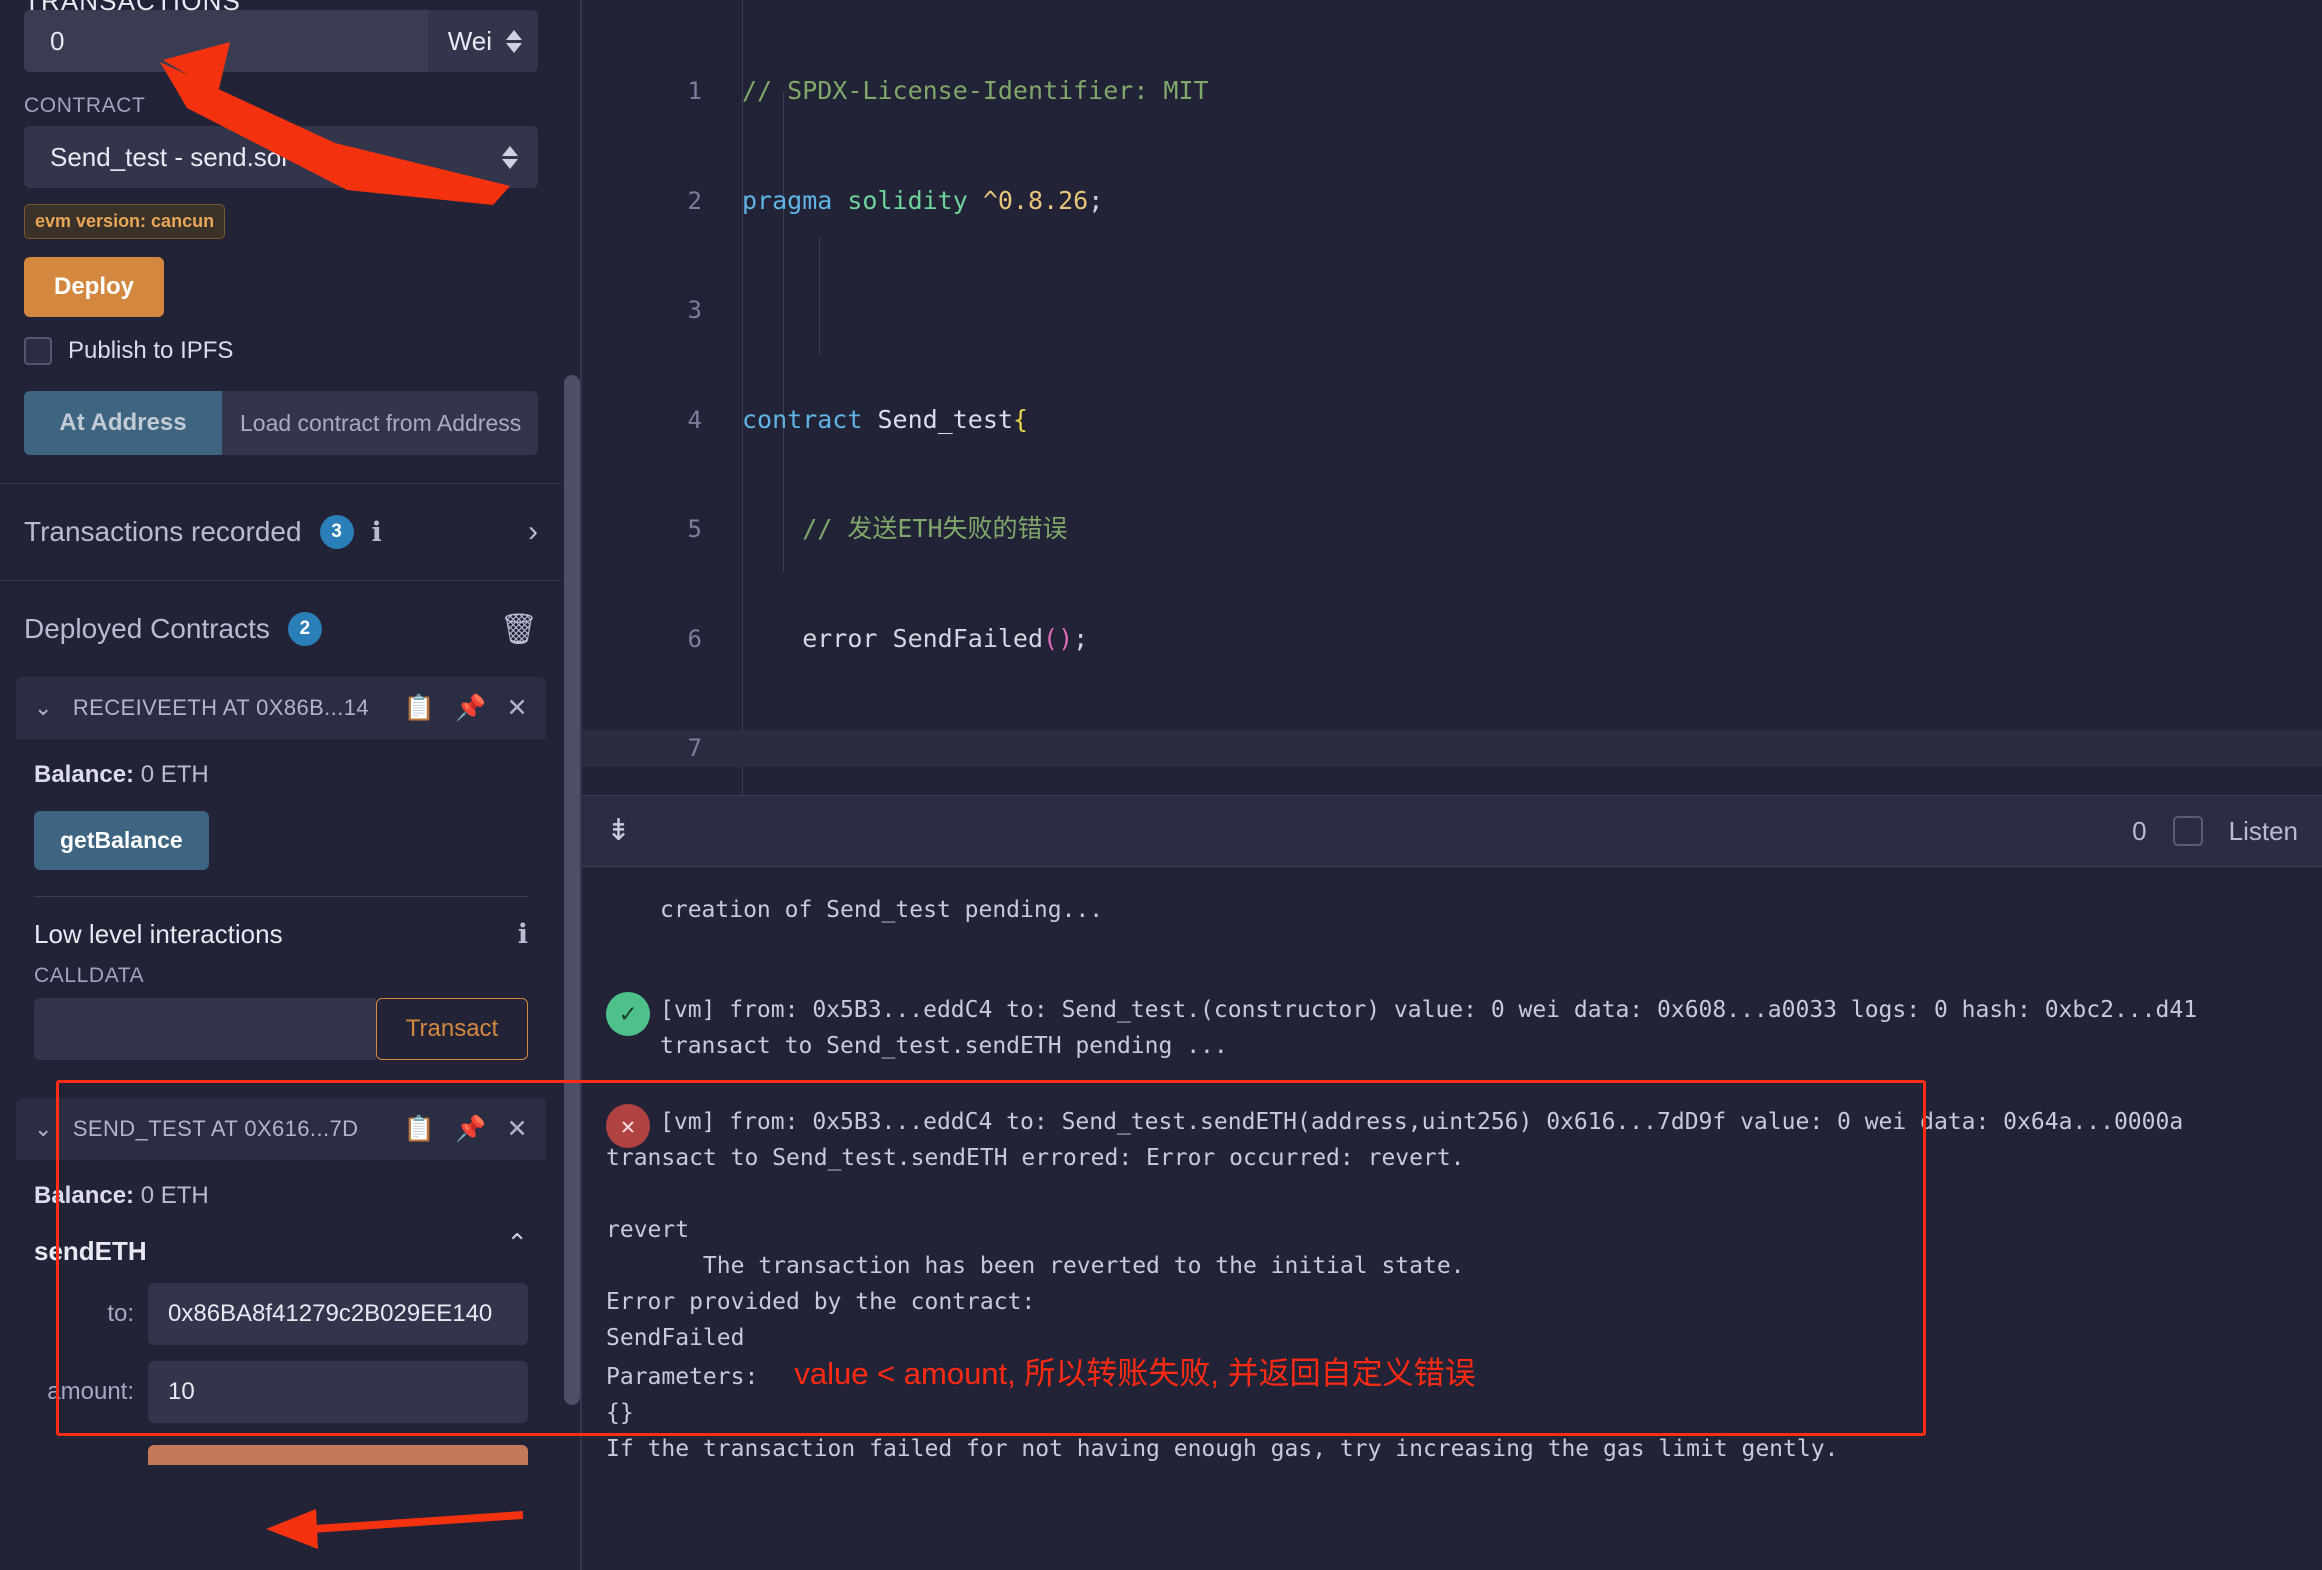  I want to click on publish-ipfs-label: Publish to IPFS, so click(151, 350).